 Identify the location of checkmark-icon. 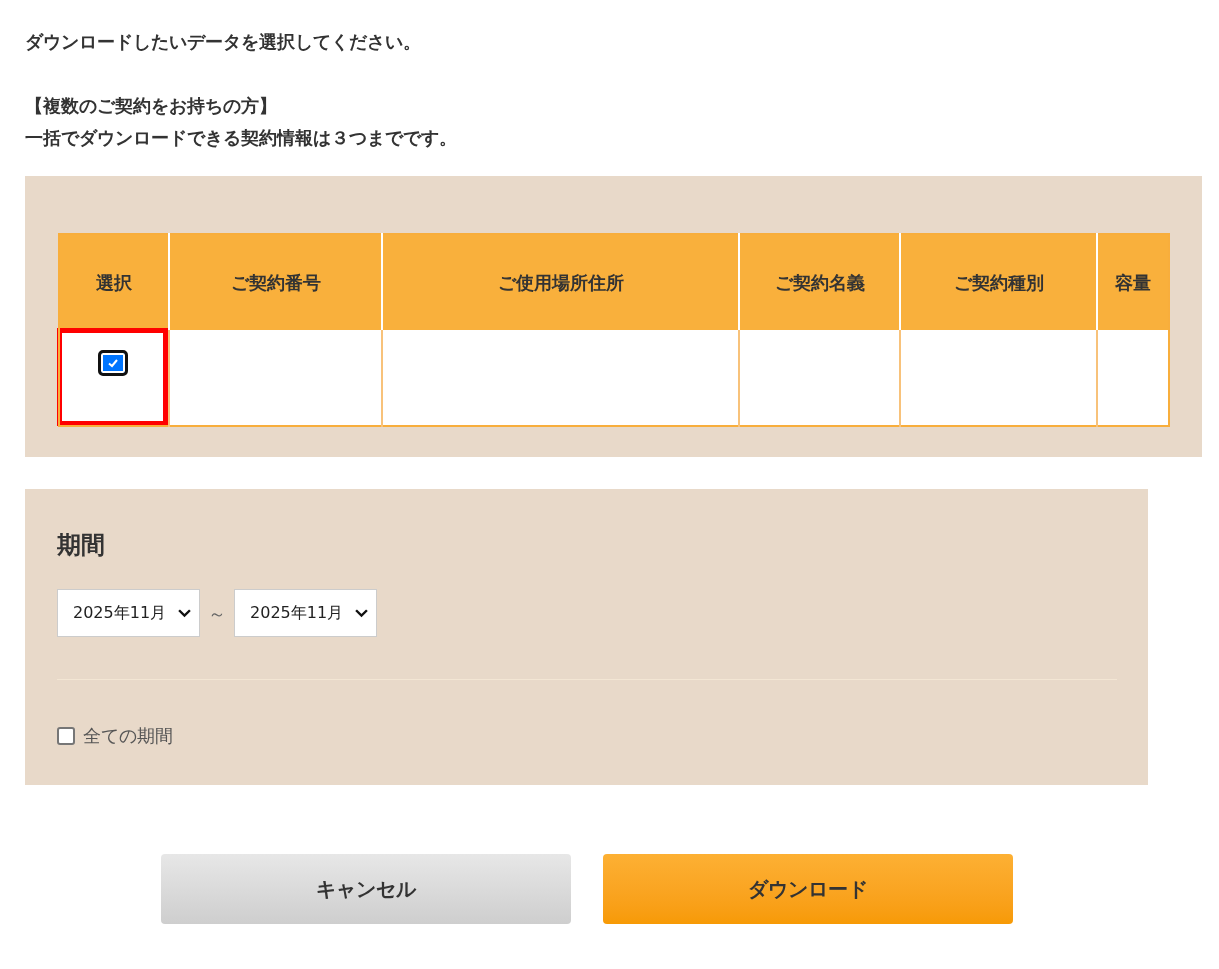
(112, 363).